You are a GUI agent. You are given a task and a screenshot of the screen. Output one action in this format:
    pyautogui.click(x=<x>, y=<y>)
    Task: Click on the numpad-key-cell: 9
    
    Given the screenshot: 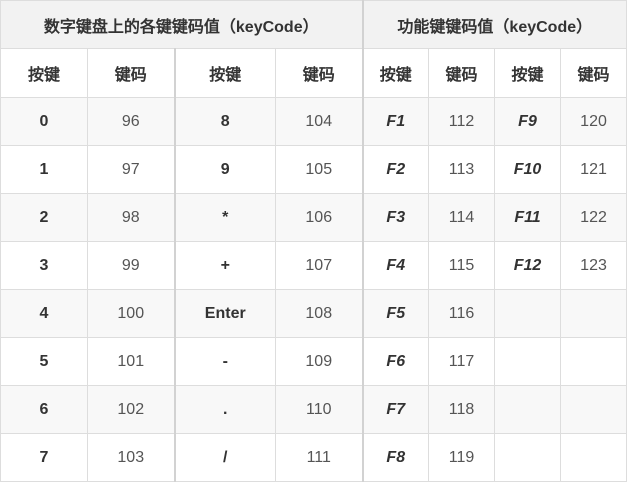 What is the action you would take?
    pyautogui.click(x=224, y=169)
    